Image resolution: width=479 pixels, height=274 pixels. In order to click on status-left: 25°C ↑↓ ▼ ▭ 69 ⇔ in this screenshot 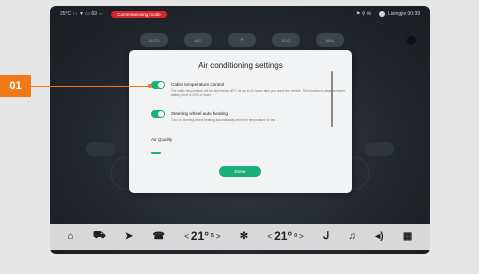, I will do `click(82, 14)`.